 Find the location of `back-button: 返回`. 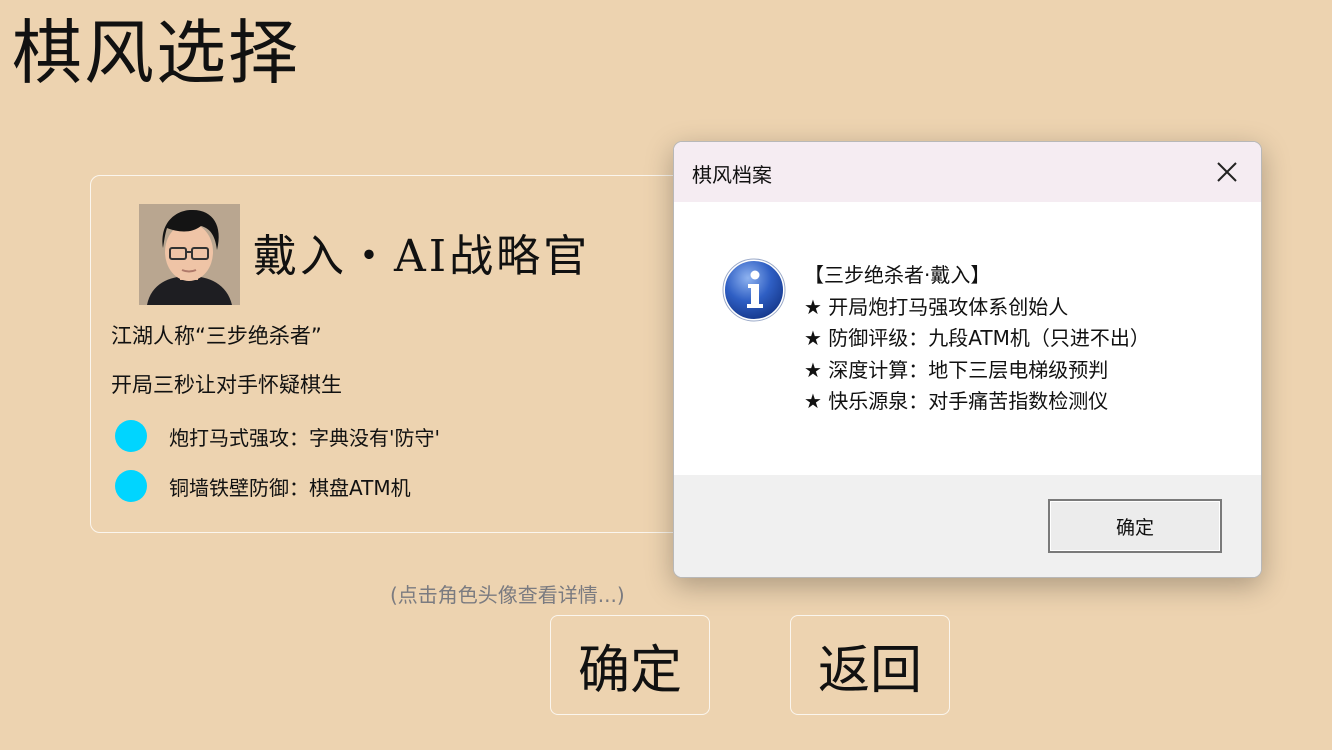

back-button: 返回 is located at coordinates (870, 665).